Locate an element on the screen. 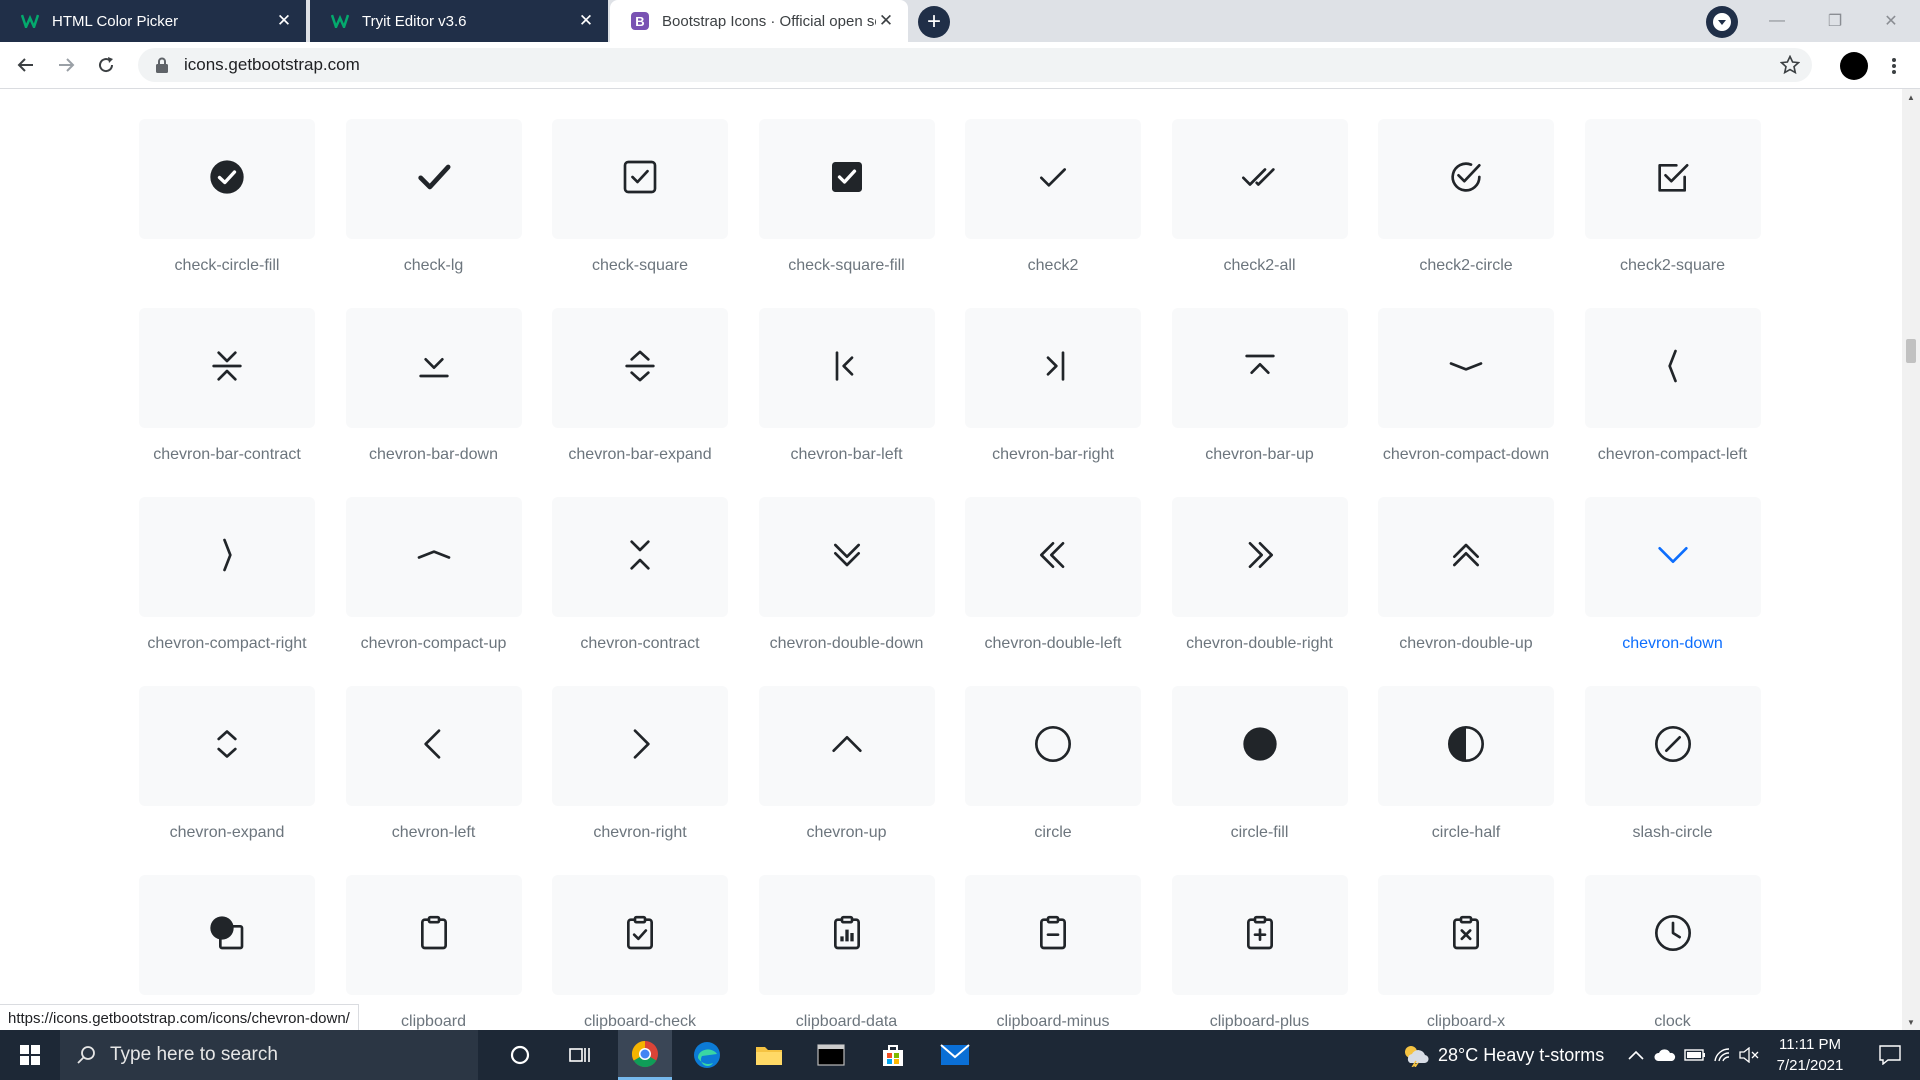 This screenshot has height=1080, width=1920. icon-card-clipboard-data: clipboard-data is located at coordinates (846, 952).